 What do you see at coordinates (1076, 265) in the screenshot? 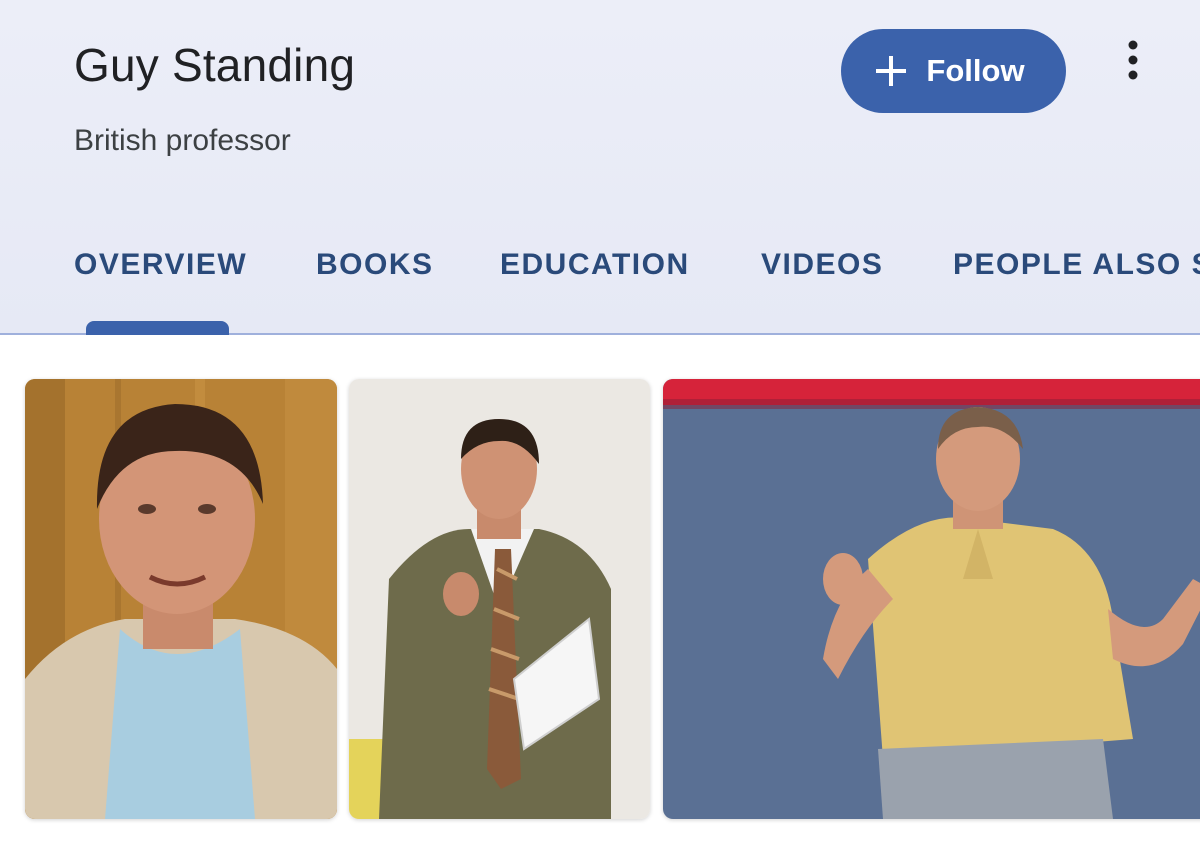
I see `tab-people-also-search: PEOPLE ALSO S` at bounding box center [1076, 265].